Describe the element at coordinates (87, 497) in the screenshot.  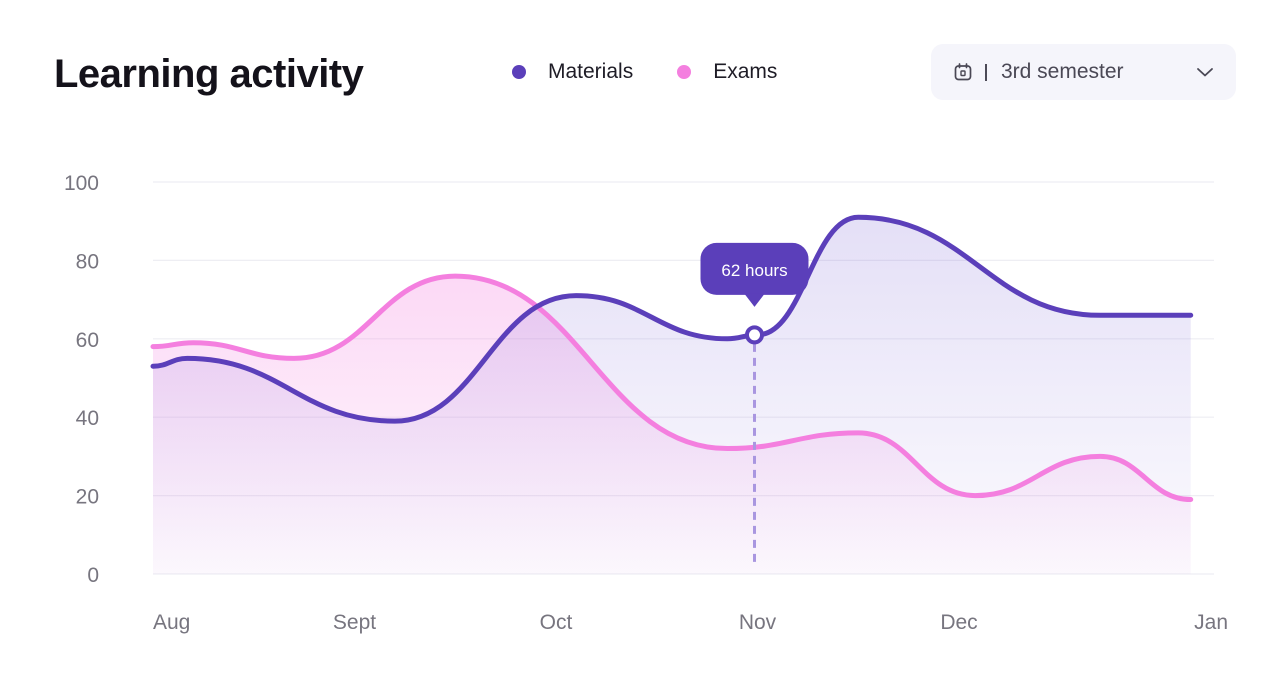
I see `y-tick-label: 20` at that location.